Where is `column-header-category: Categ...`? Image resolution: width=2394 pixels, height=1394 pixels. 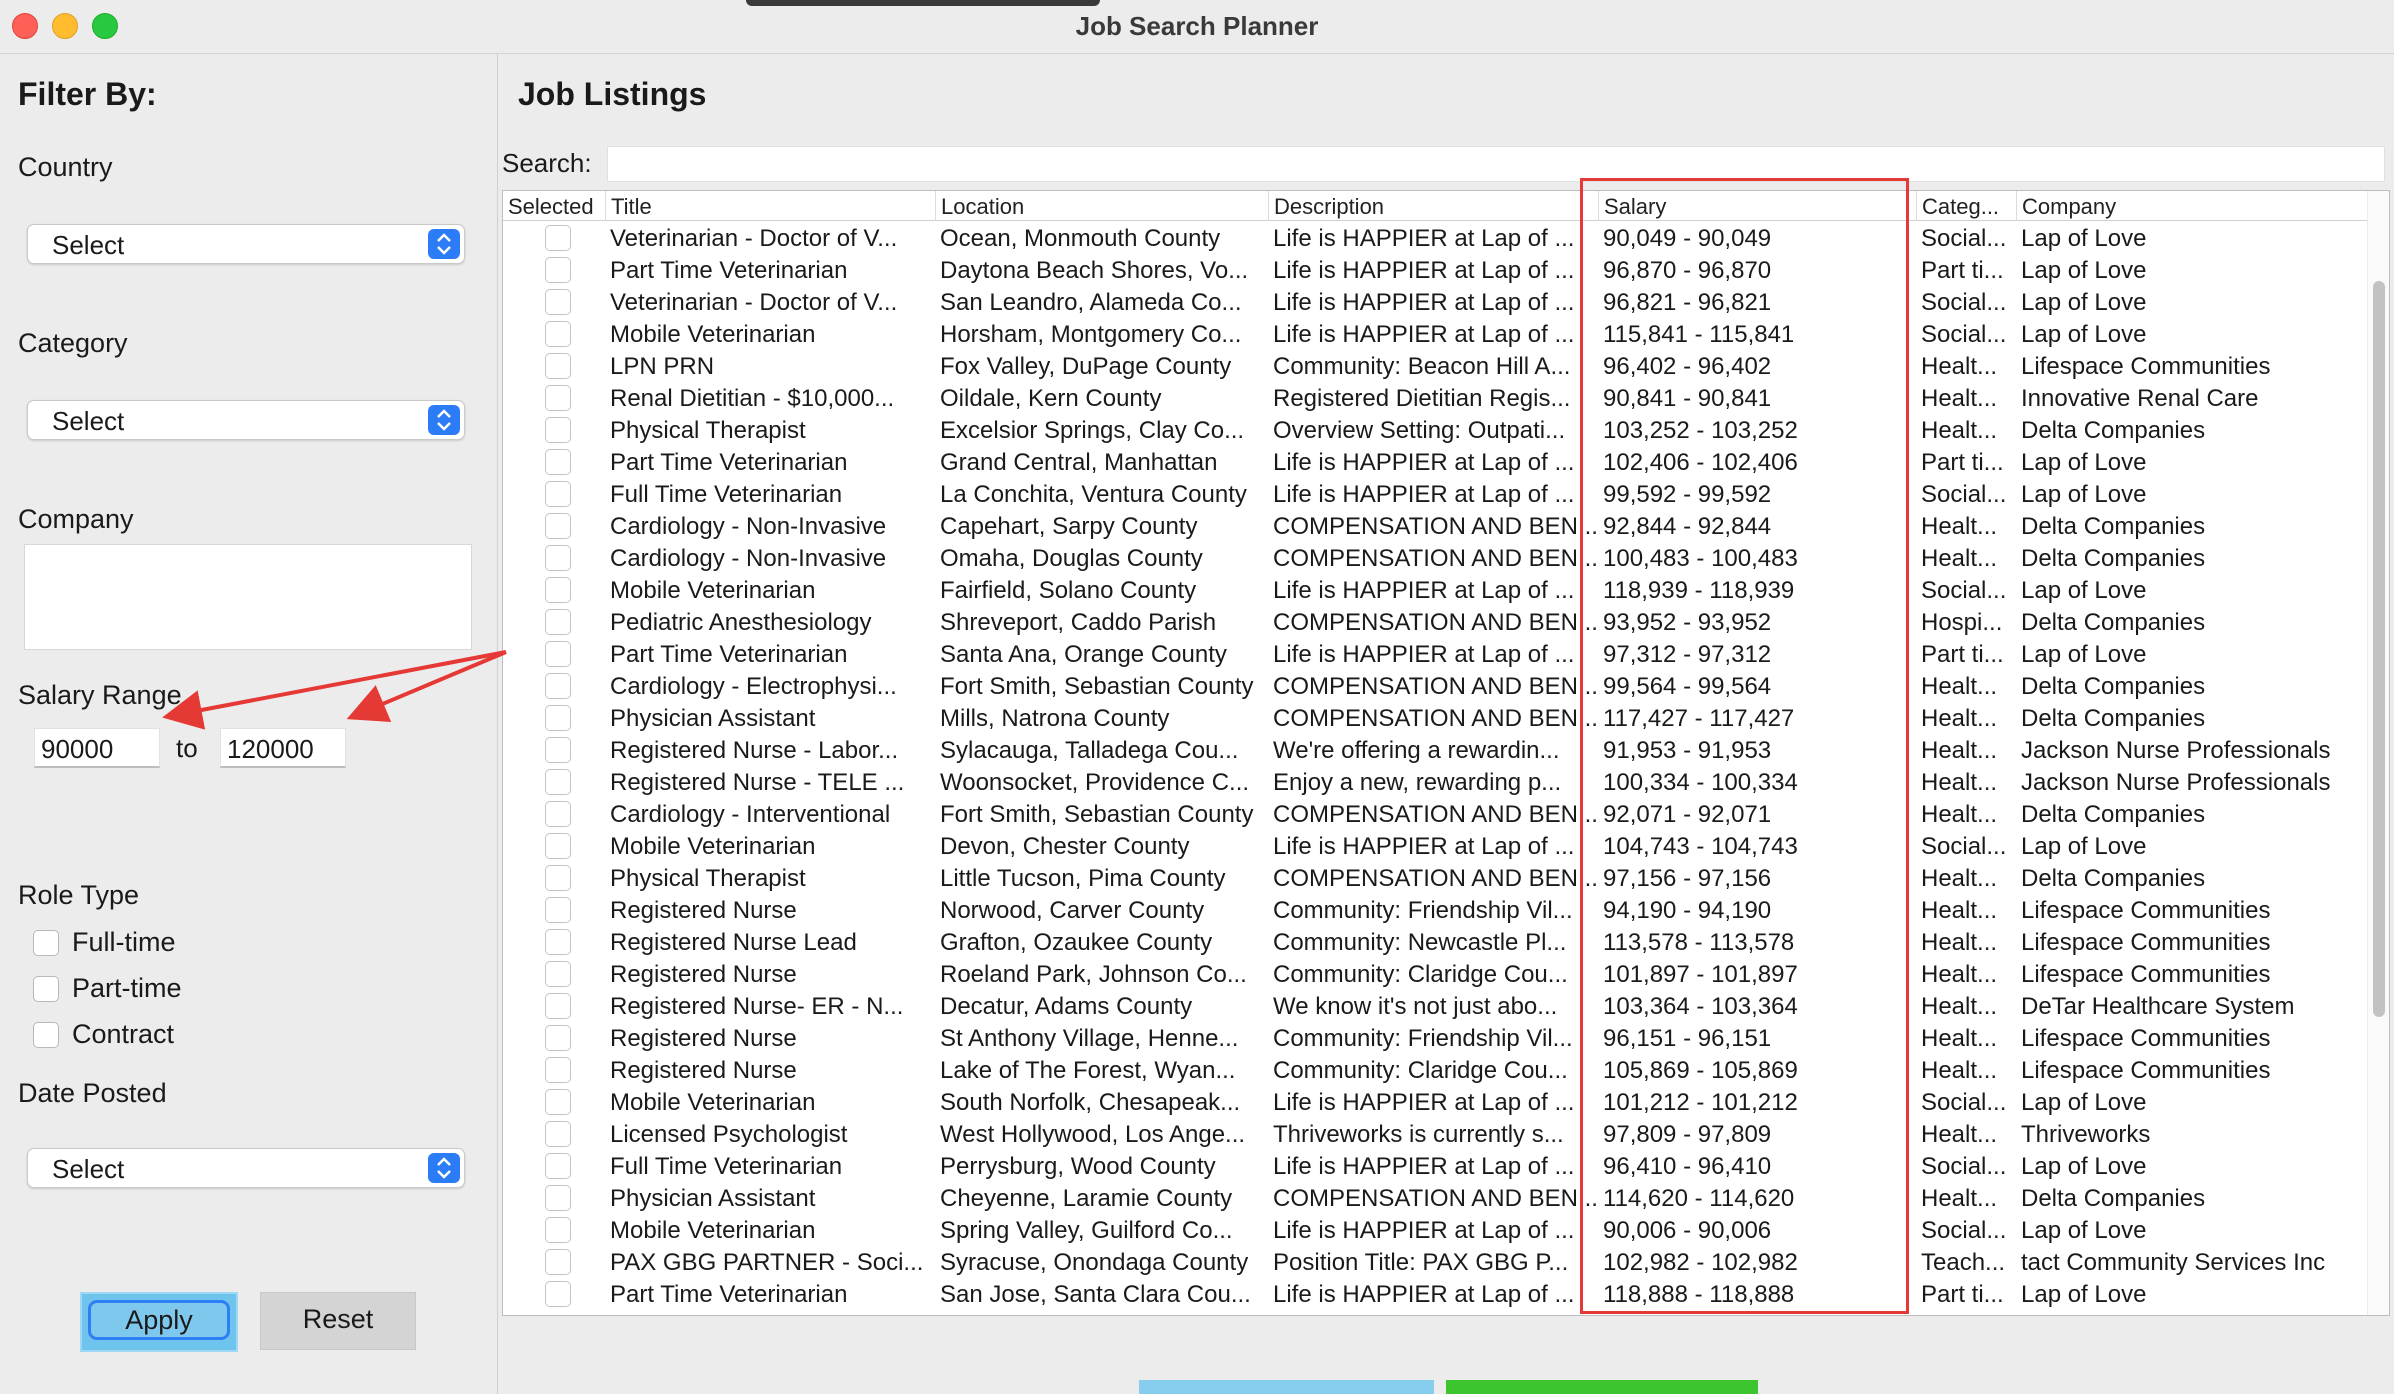
column-header-category: Categ... is located at coordinates (1967, 206).